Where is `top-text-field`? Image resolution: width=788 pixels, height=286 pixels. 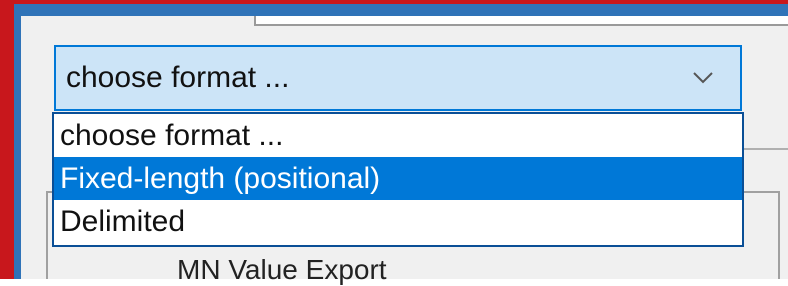
top-text-field is located at coordinates (521, 21).